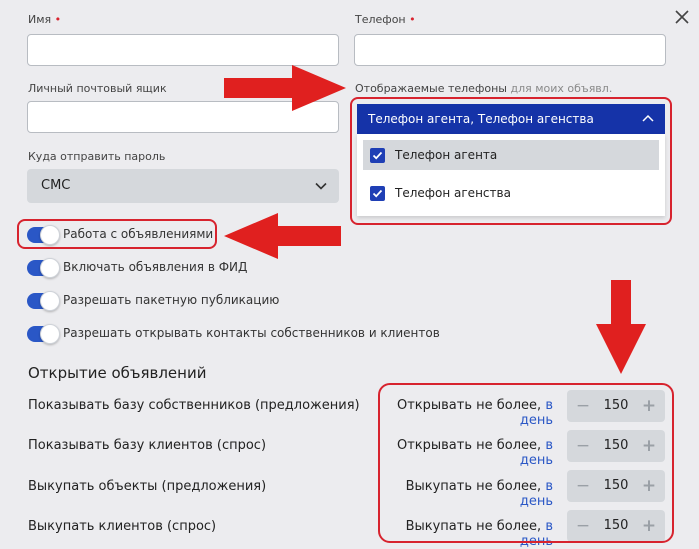  What do you see at coordinates (526, 463) in the screenshot?
I see `annotation-box-limits` at bounding box center [526, 463].